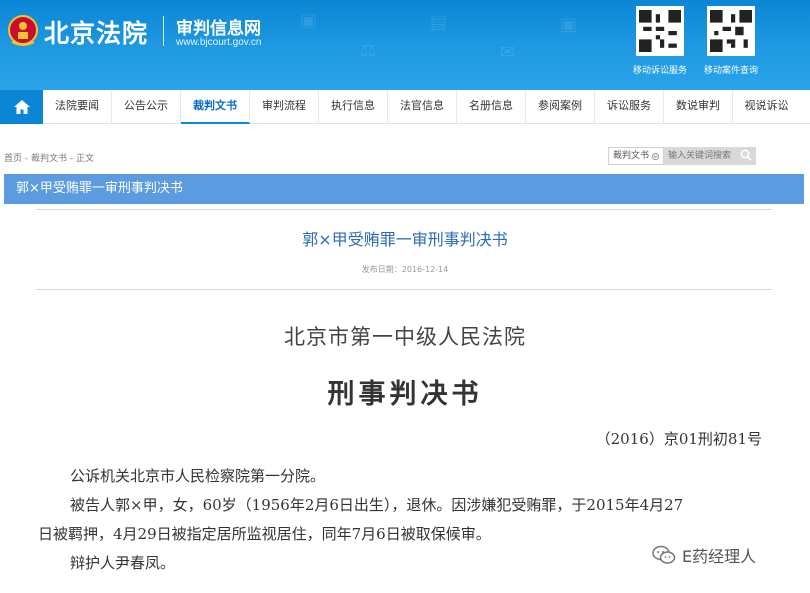  I want to click on site-subtitle: 审判信息网, so click(218, 29).